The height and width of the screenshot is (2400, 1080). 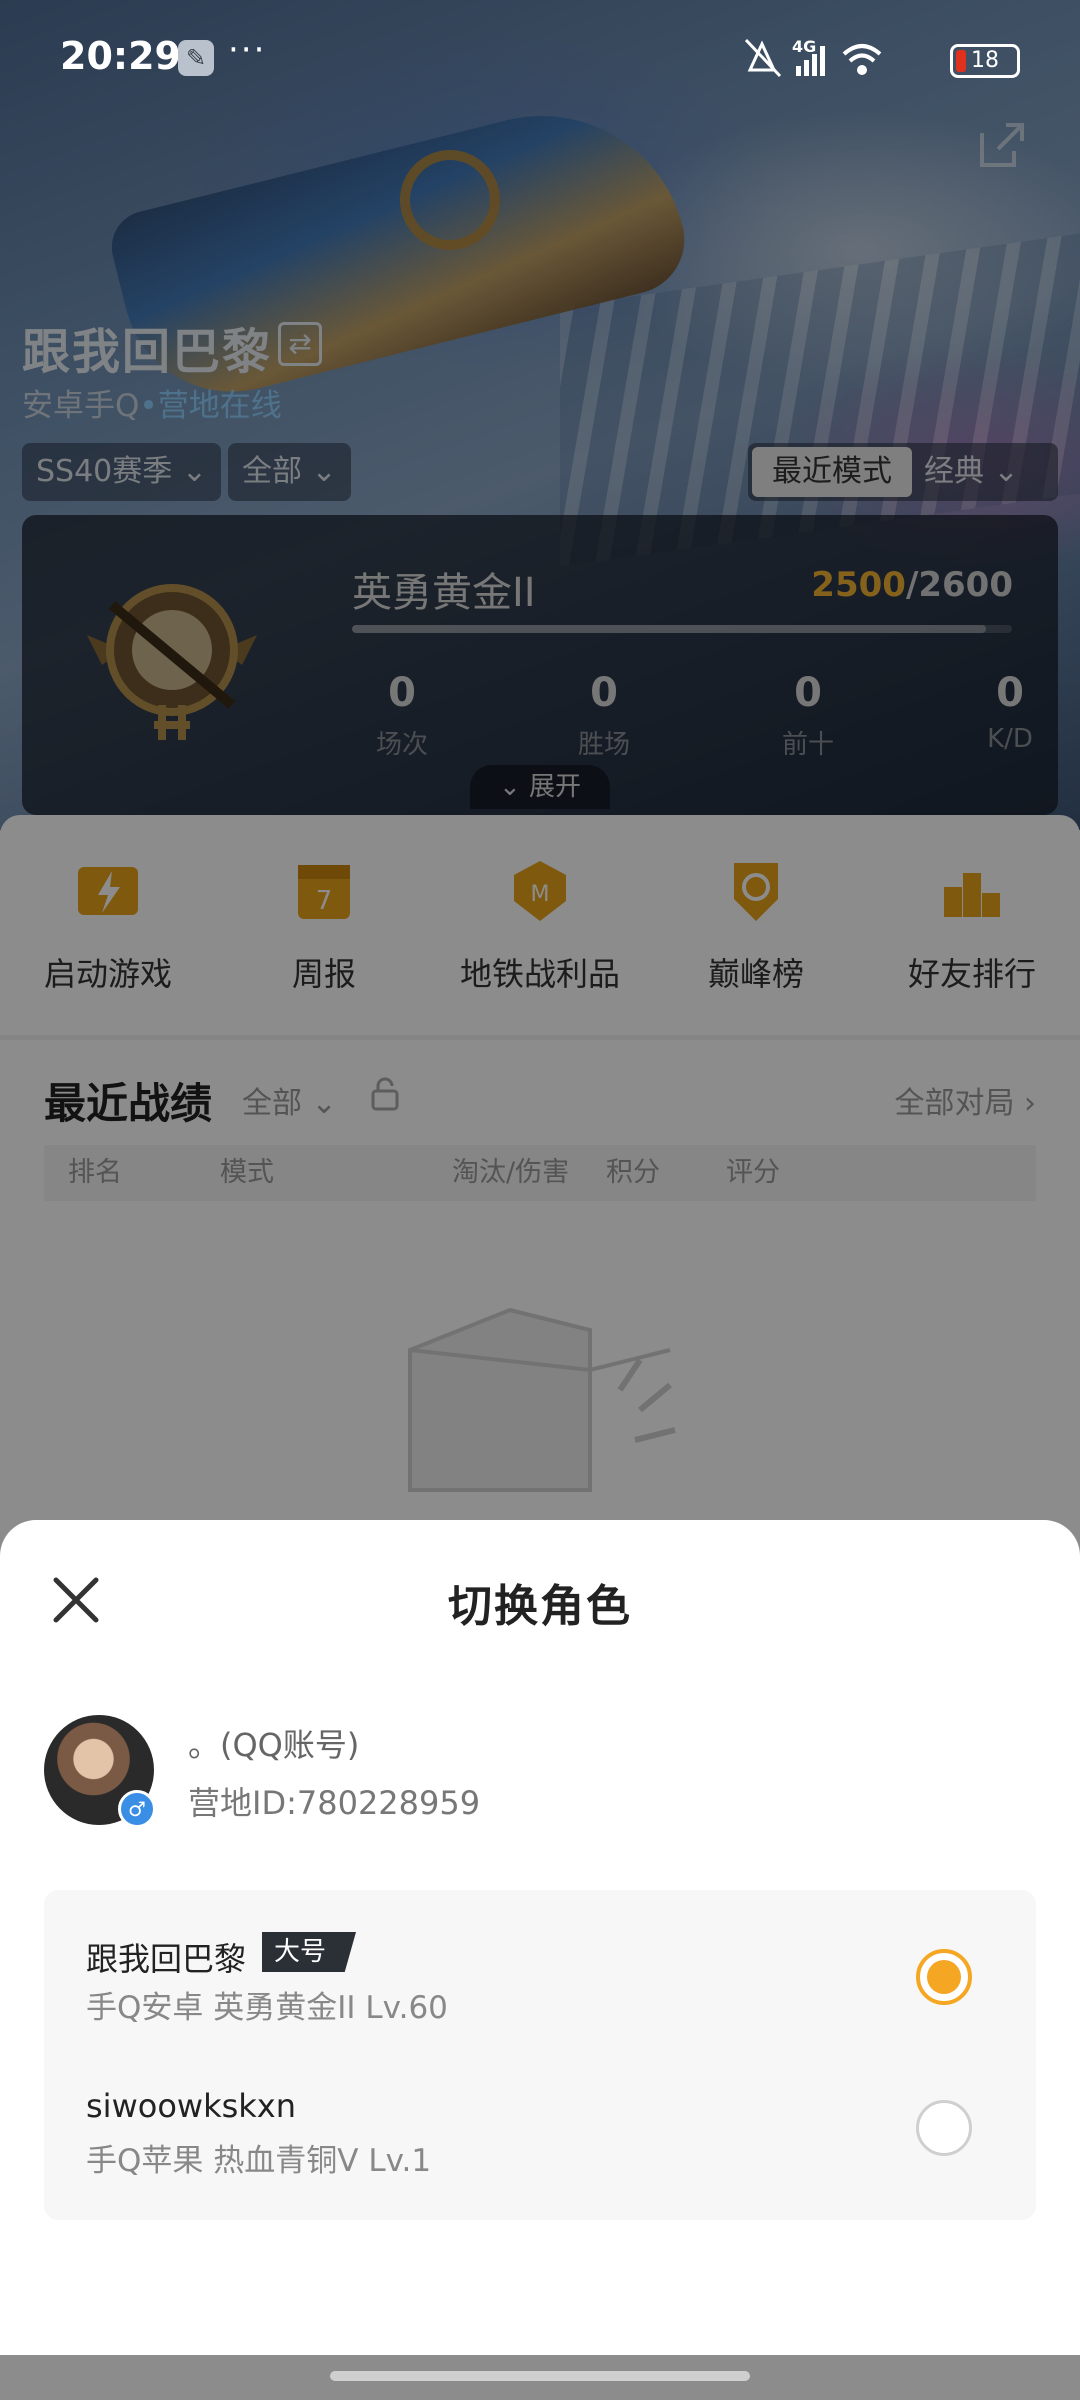 What do you see at coordinates (540, 1606) in the screenshot?
I see `sheet-title: 切换角色` at bounding box center [540, 1606].